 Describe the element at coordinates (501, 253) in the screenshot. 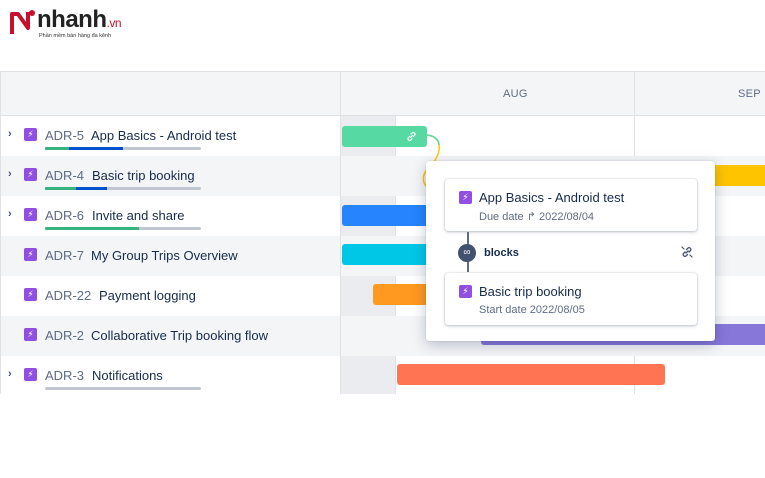

I see `dependency-type-label: blocks` at that location.